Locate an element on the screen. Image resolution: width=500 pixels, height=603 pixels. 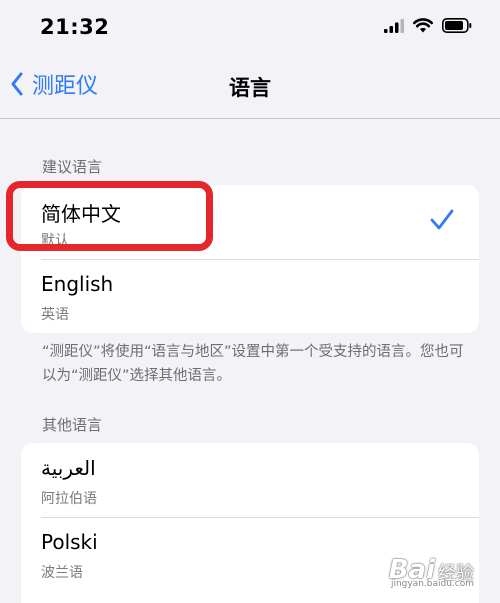
wifi-icon is located at coordinates (423, 25).